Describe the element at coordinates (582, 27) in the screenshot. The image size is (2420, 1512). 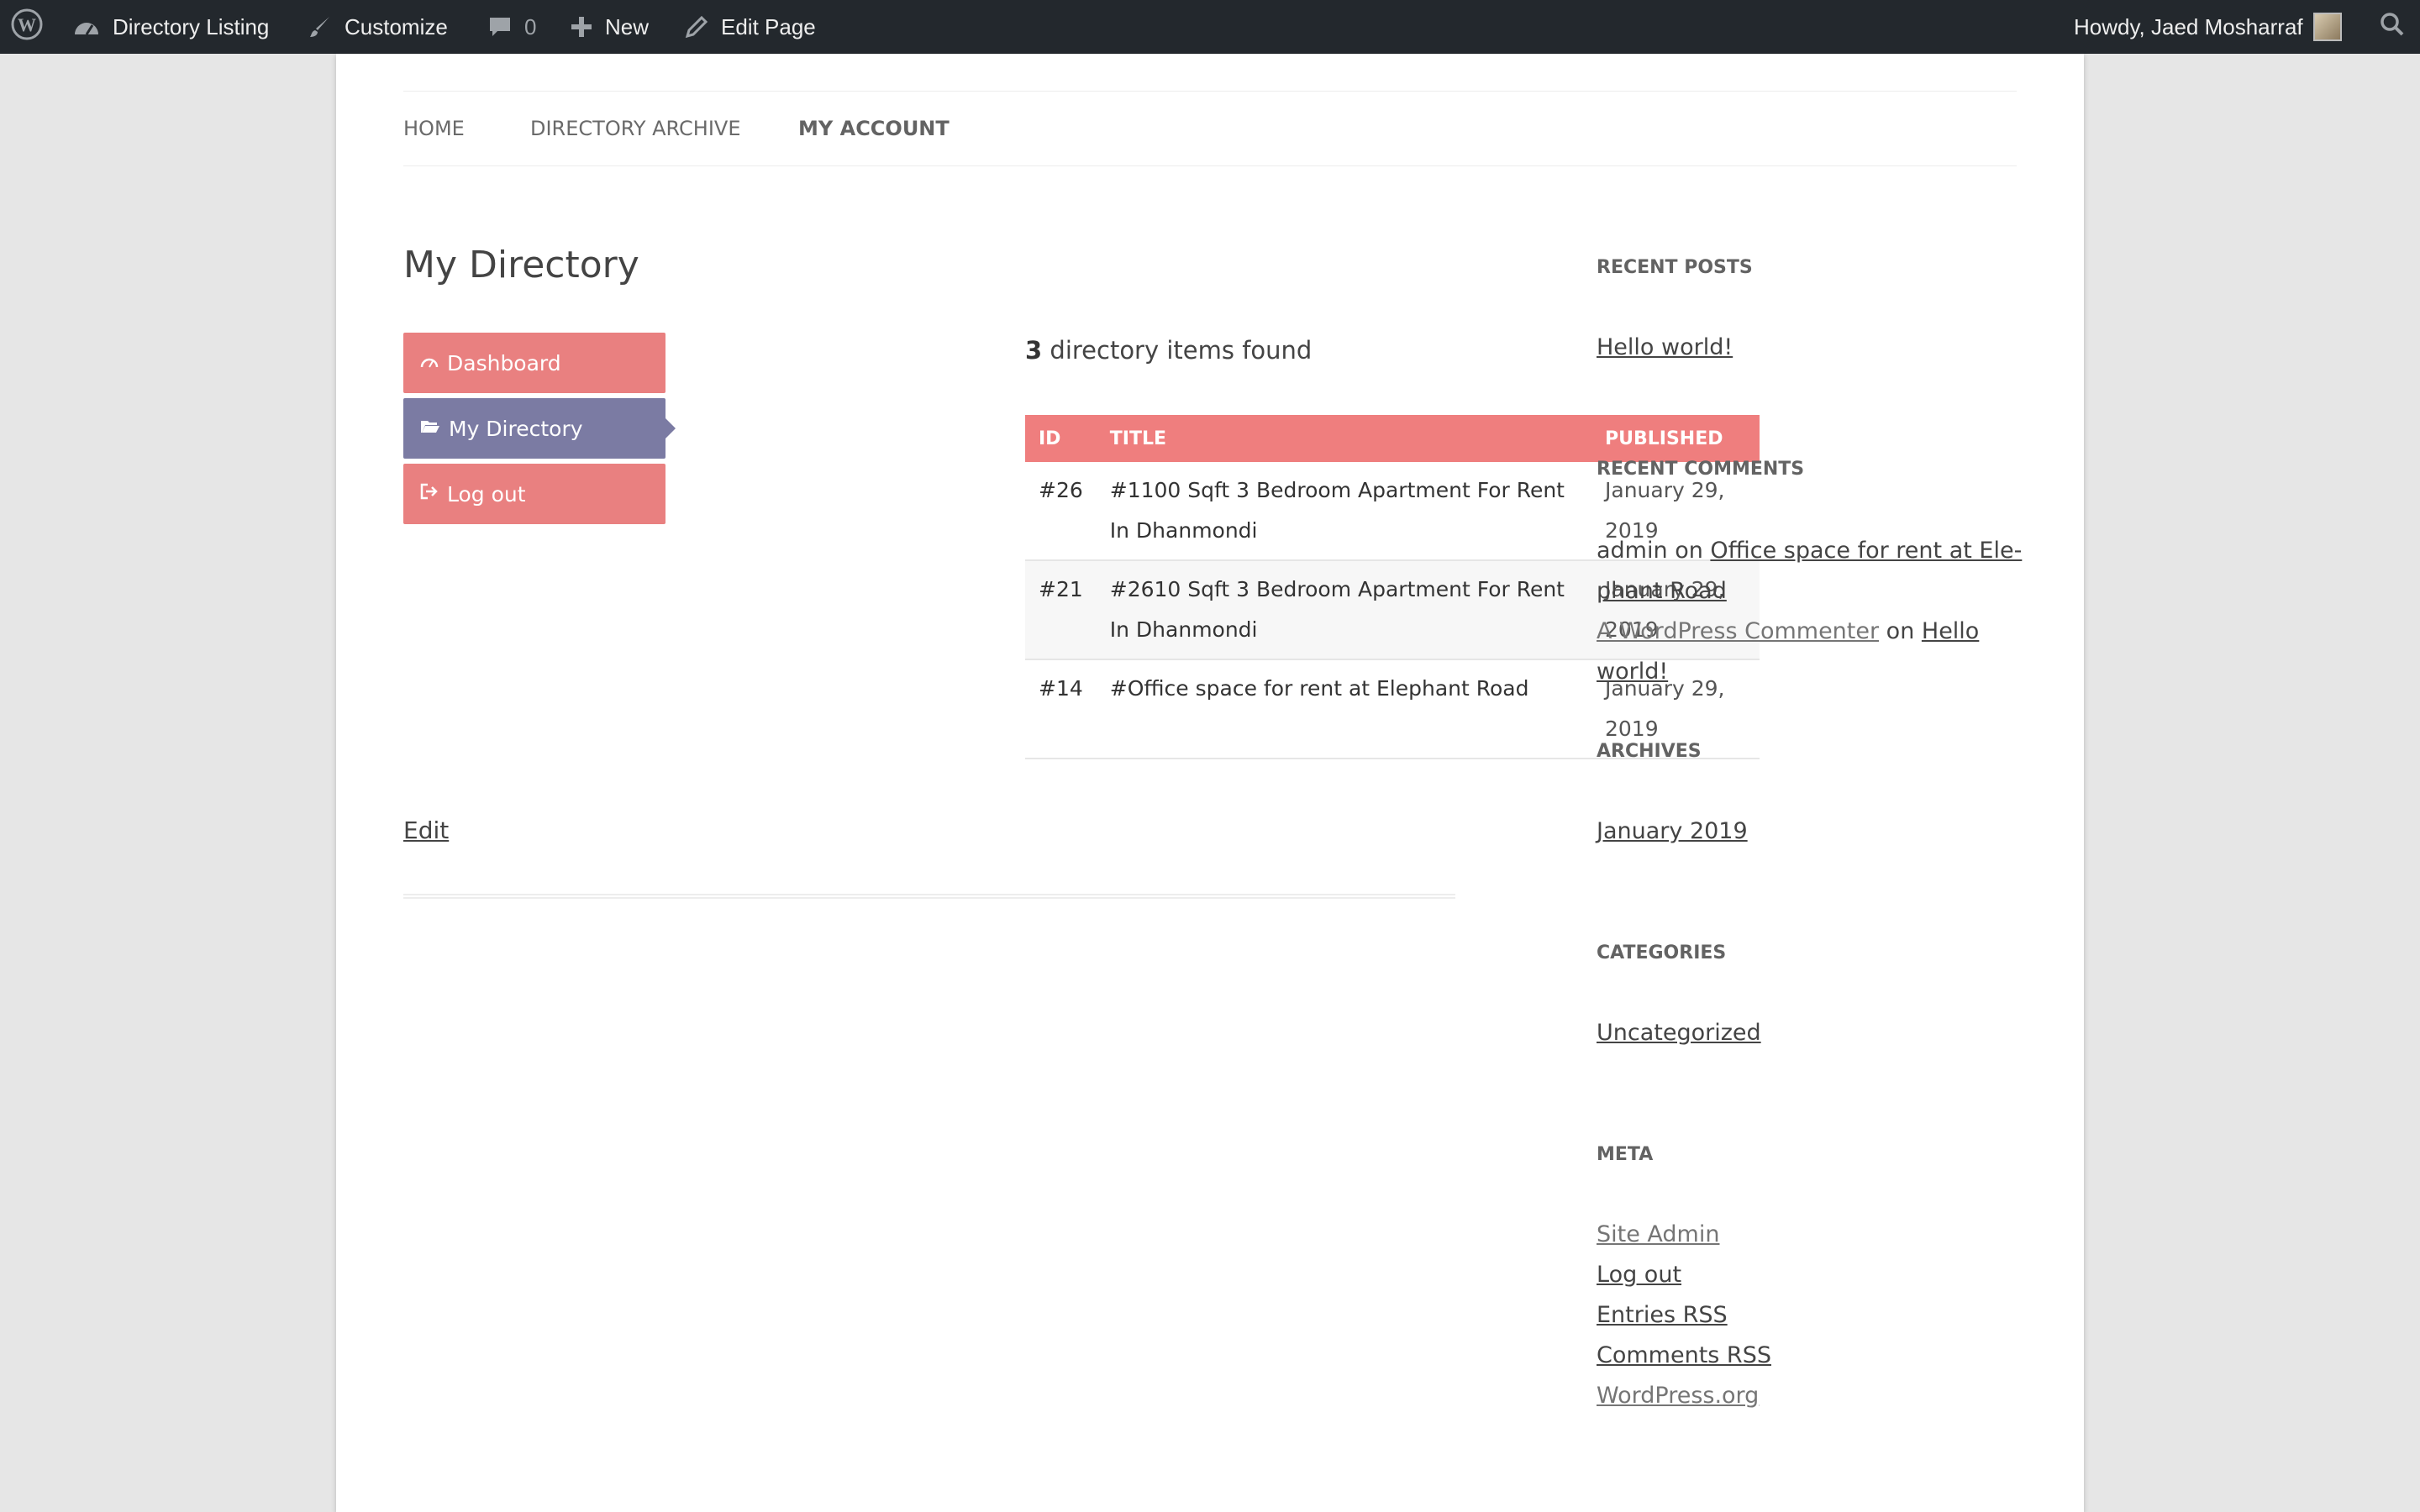
I see `plus-icon` at that location.